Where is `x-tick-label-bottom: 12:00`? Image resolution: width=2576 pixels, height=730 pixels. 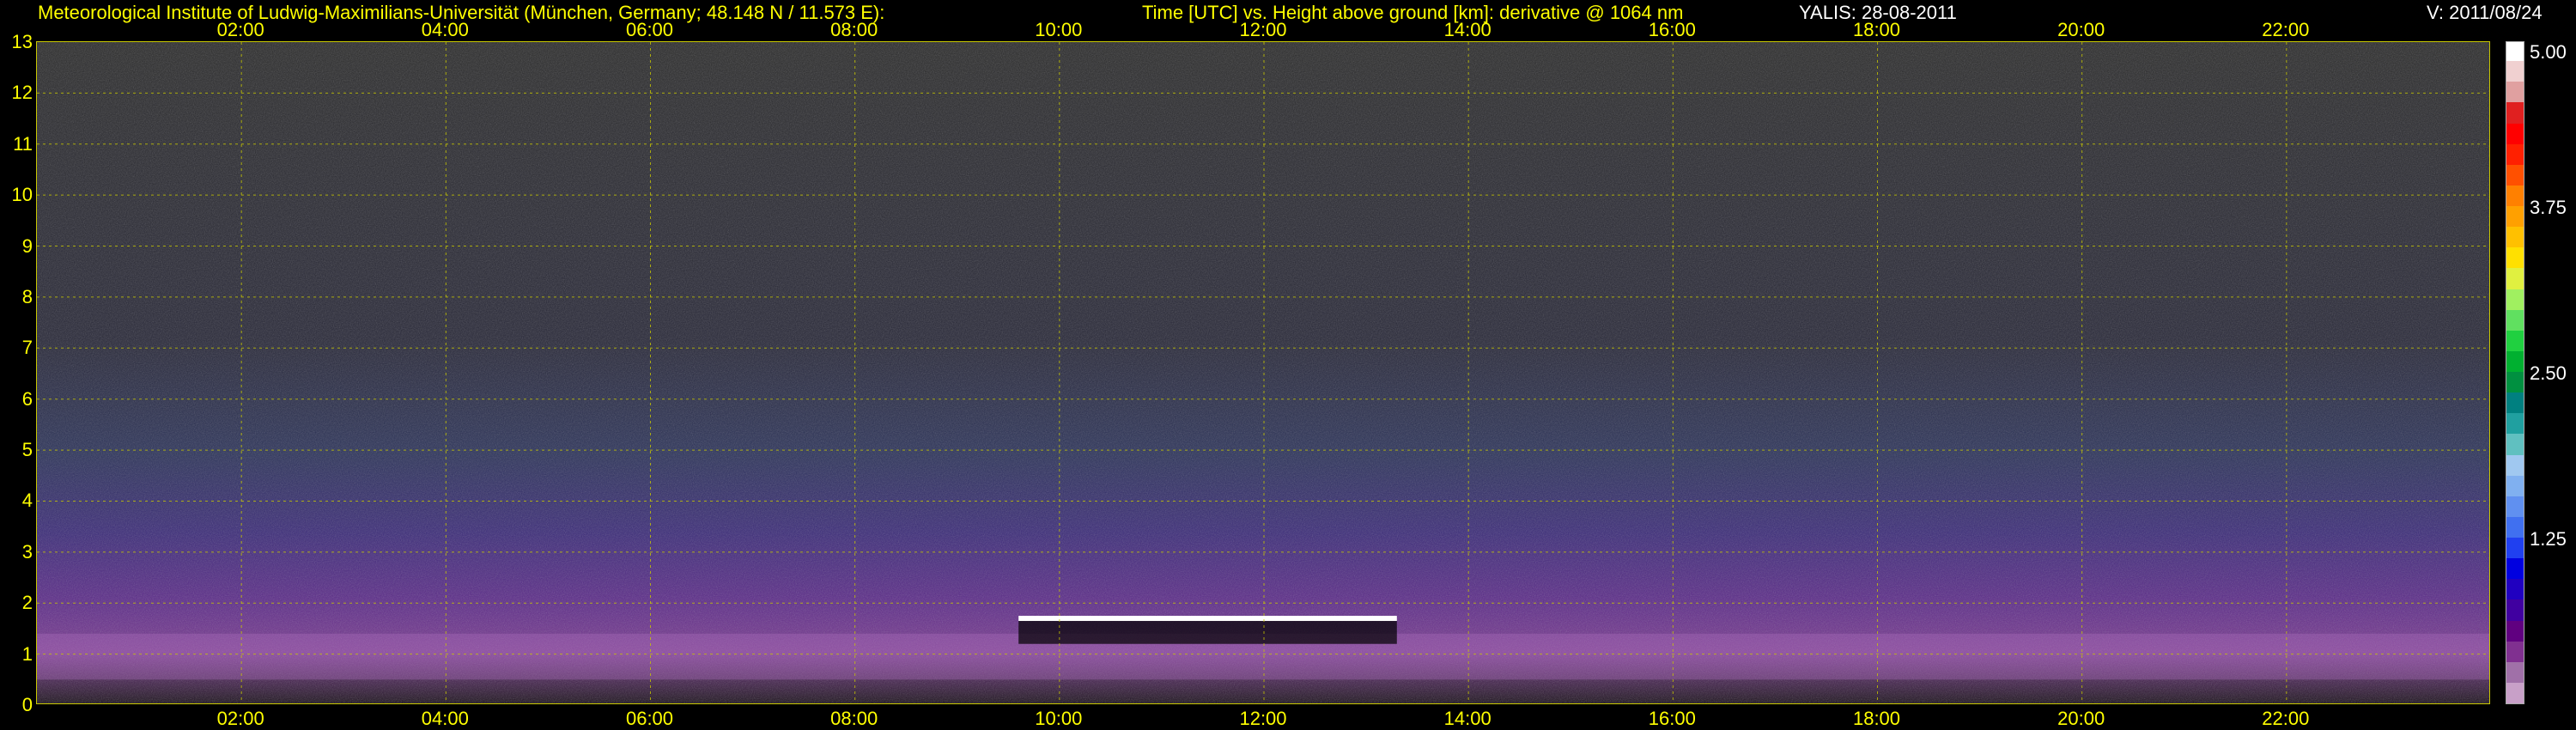
x-tick-label-bottom: 12:00 is located at coordinates (1263, 718).